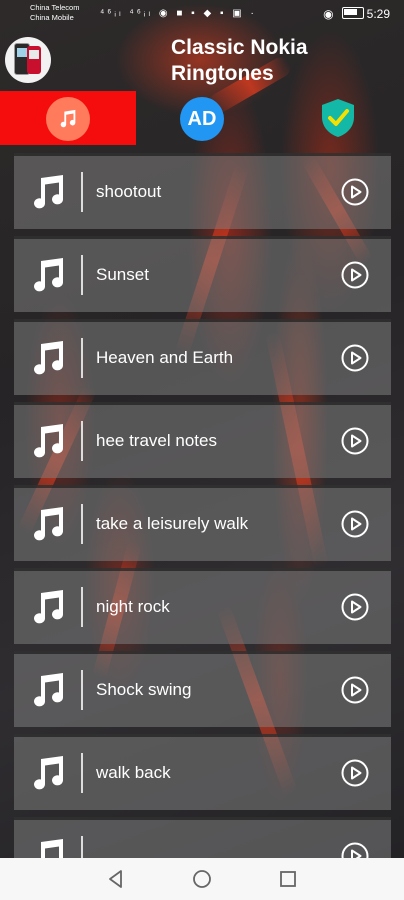 This screenshot has width=404, height=900. Describe the element at coordinates (352, 13) in the screenshot. I see `battery-icon` at that location.